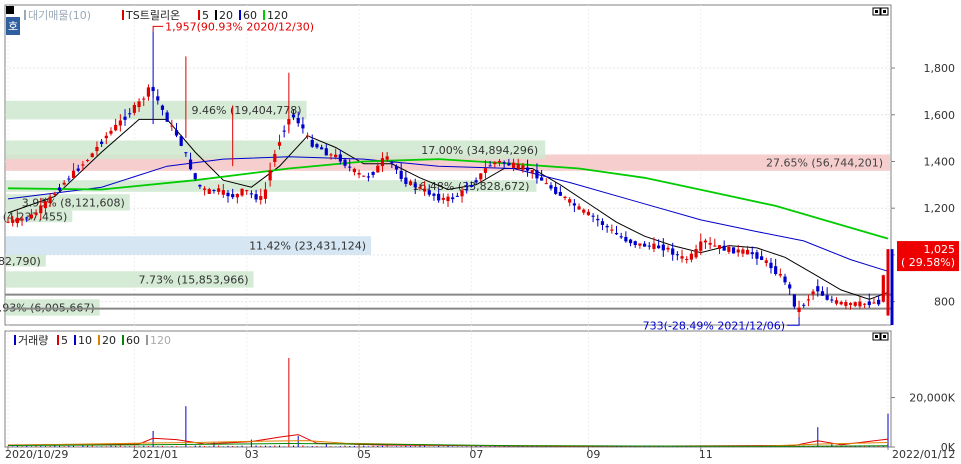 This screenshot has width=961, height=464. What do you see at coordinates (13, 26) in the screenshot?
I see `side-tab-label: 호` at bounding box center [13, 26].